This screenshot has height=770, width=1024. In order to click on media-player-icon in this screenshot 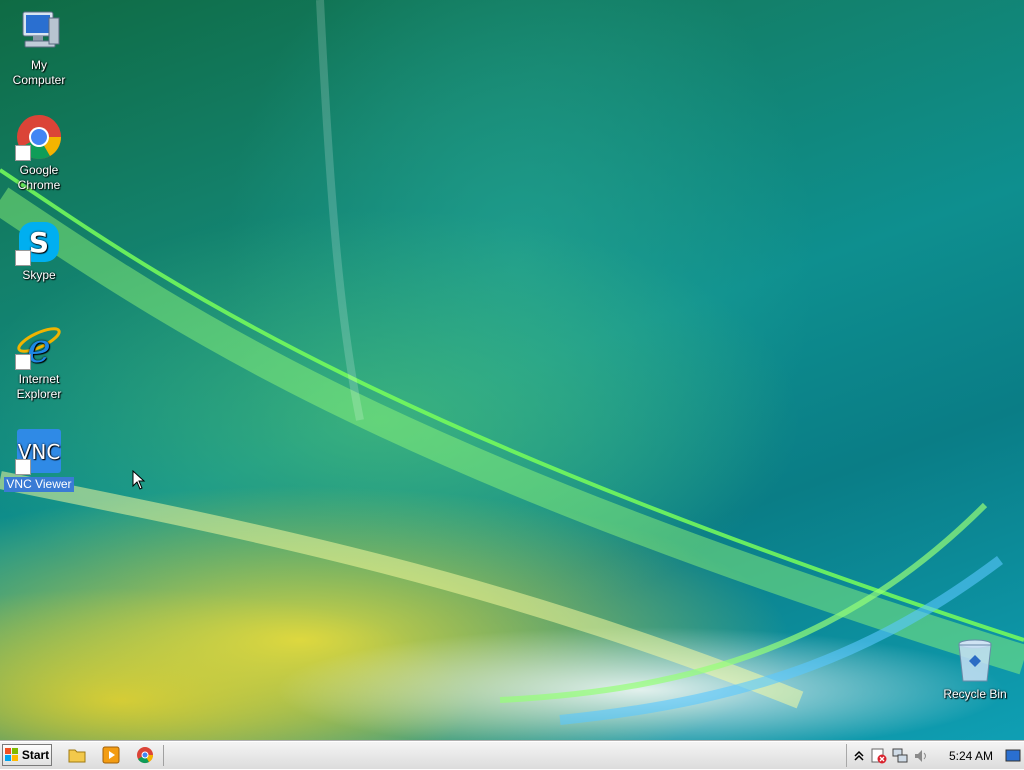, I will do `click(111, 755)`.